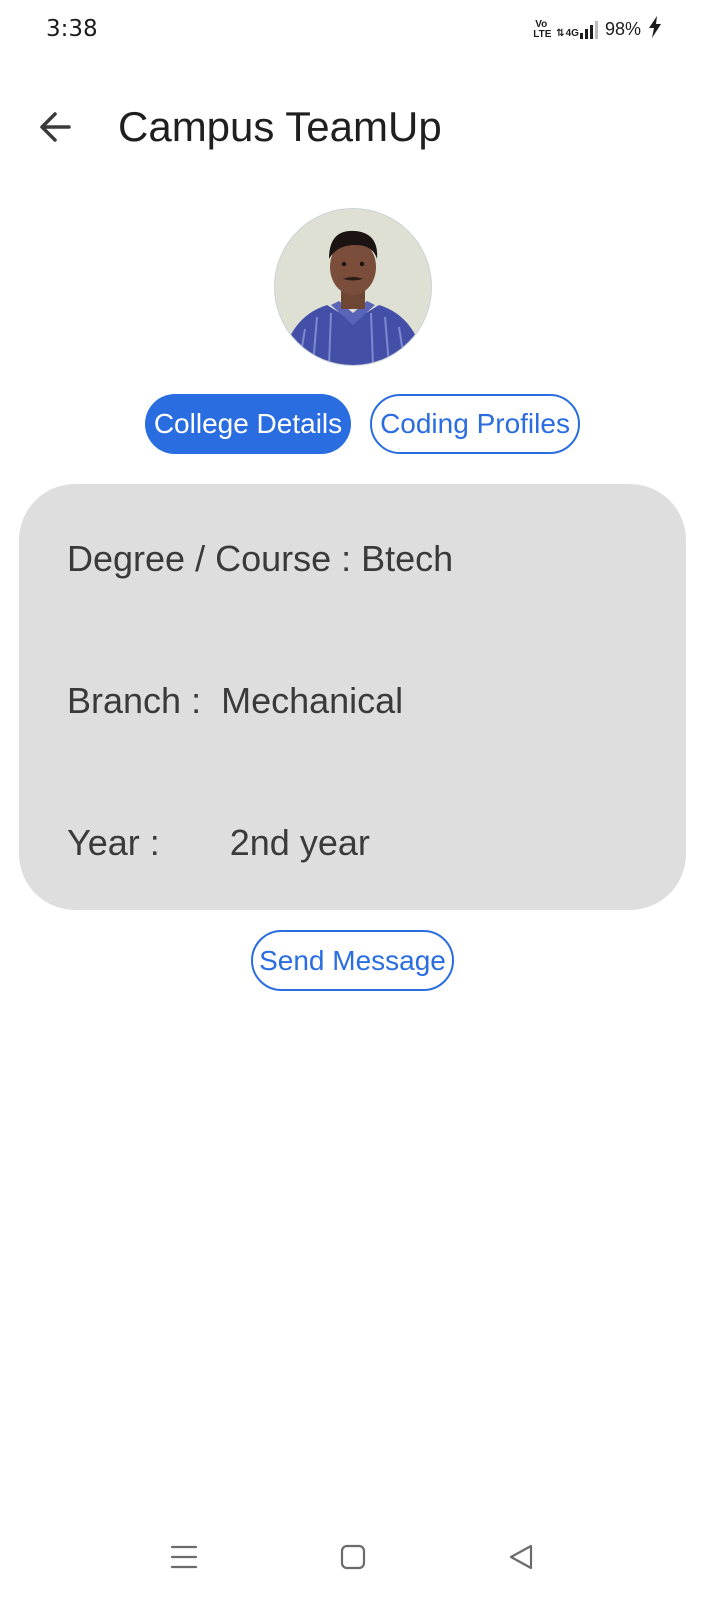  Describe the element at coordinates (360, 31) in the screenshot. I see `status-bar: 3:38 Vo LTE ⇅ 4G 98%` at that location.